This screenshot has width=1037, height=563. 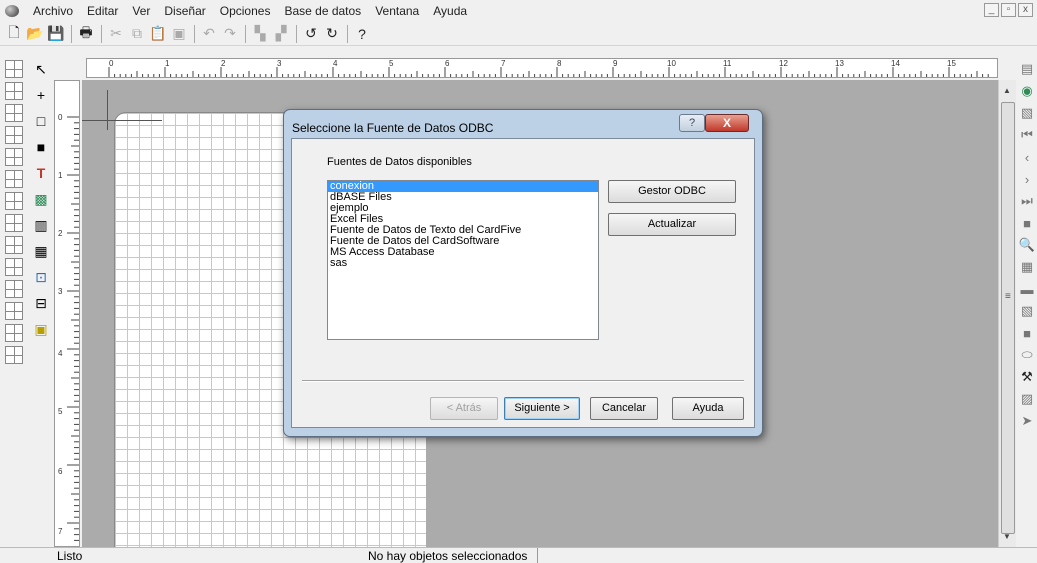 I want to click on actualizar-button: Actualizar, so click(x=672, y=224).